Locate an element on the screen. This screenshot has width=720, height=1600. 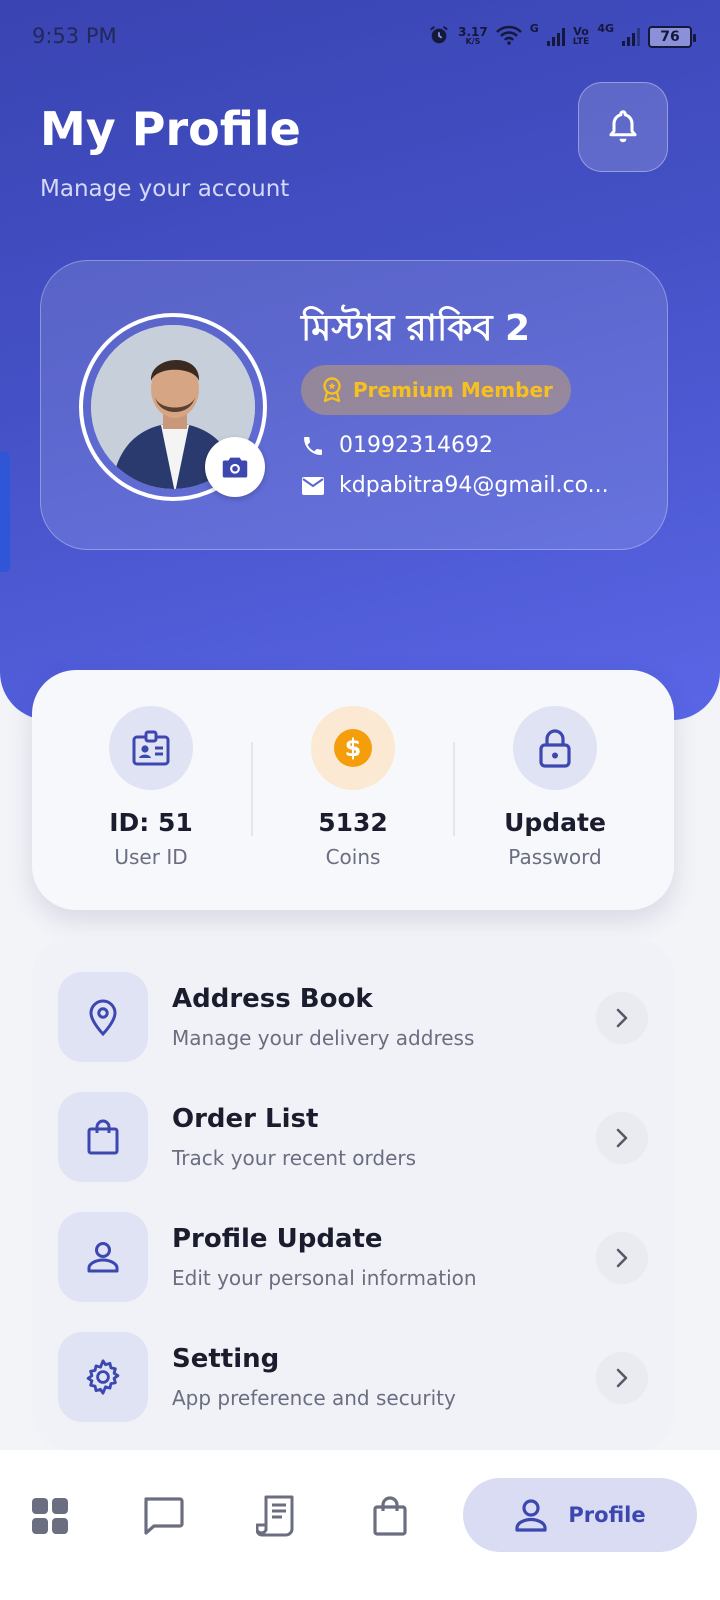
menu-item-title: Address Book is located at coordinates (272, 999).